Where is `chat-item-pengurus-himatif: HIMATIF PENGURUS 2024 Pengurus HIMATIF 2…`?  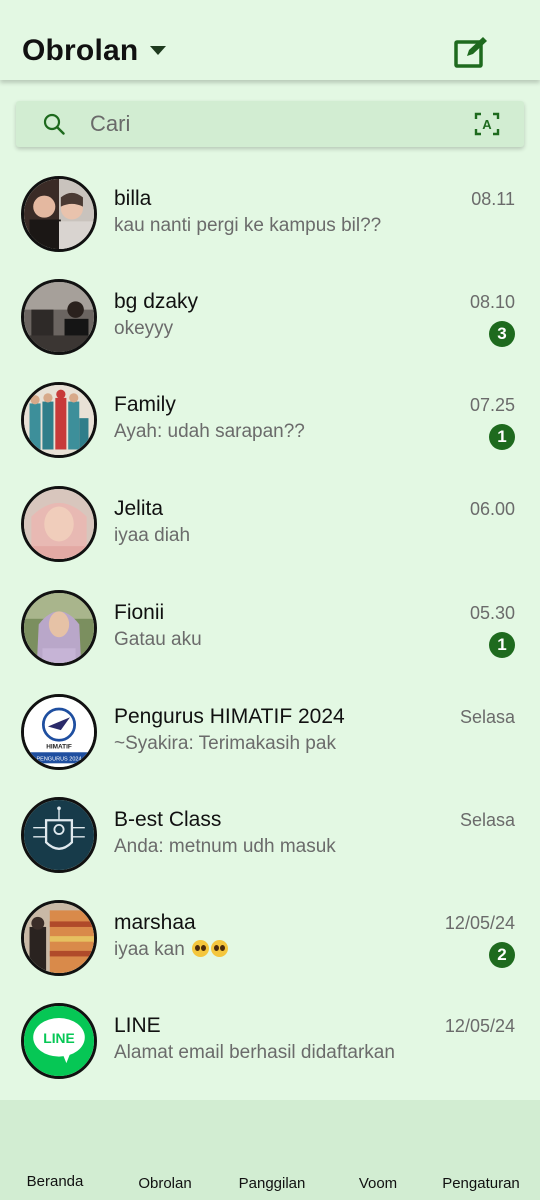 chat-item-pengurus-himatif: HIMATIF PENGURUS 2024 Pengurus HIMATIF 2… is located at coordinates (270, 744).